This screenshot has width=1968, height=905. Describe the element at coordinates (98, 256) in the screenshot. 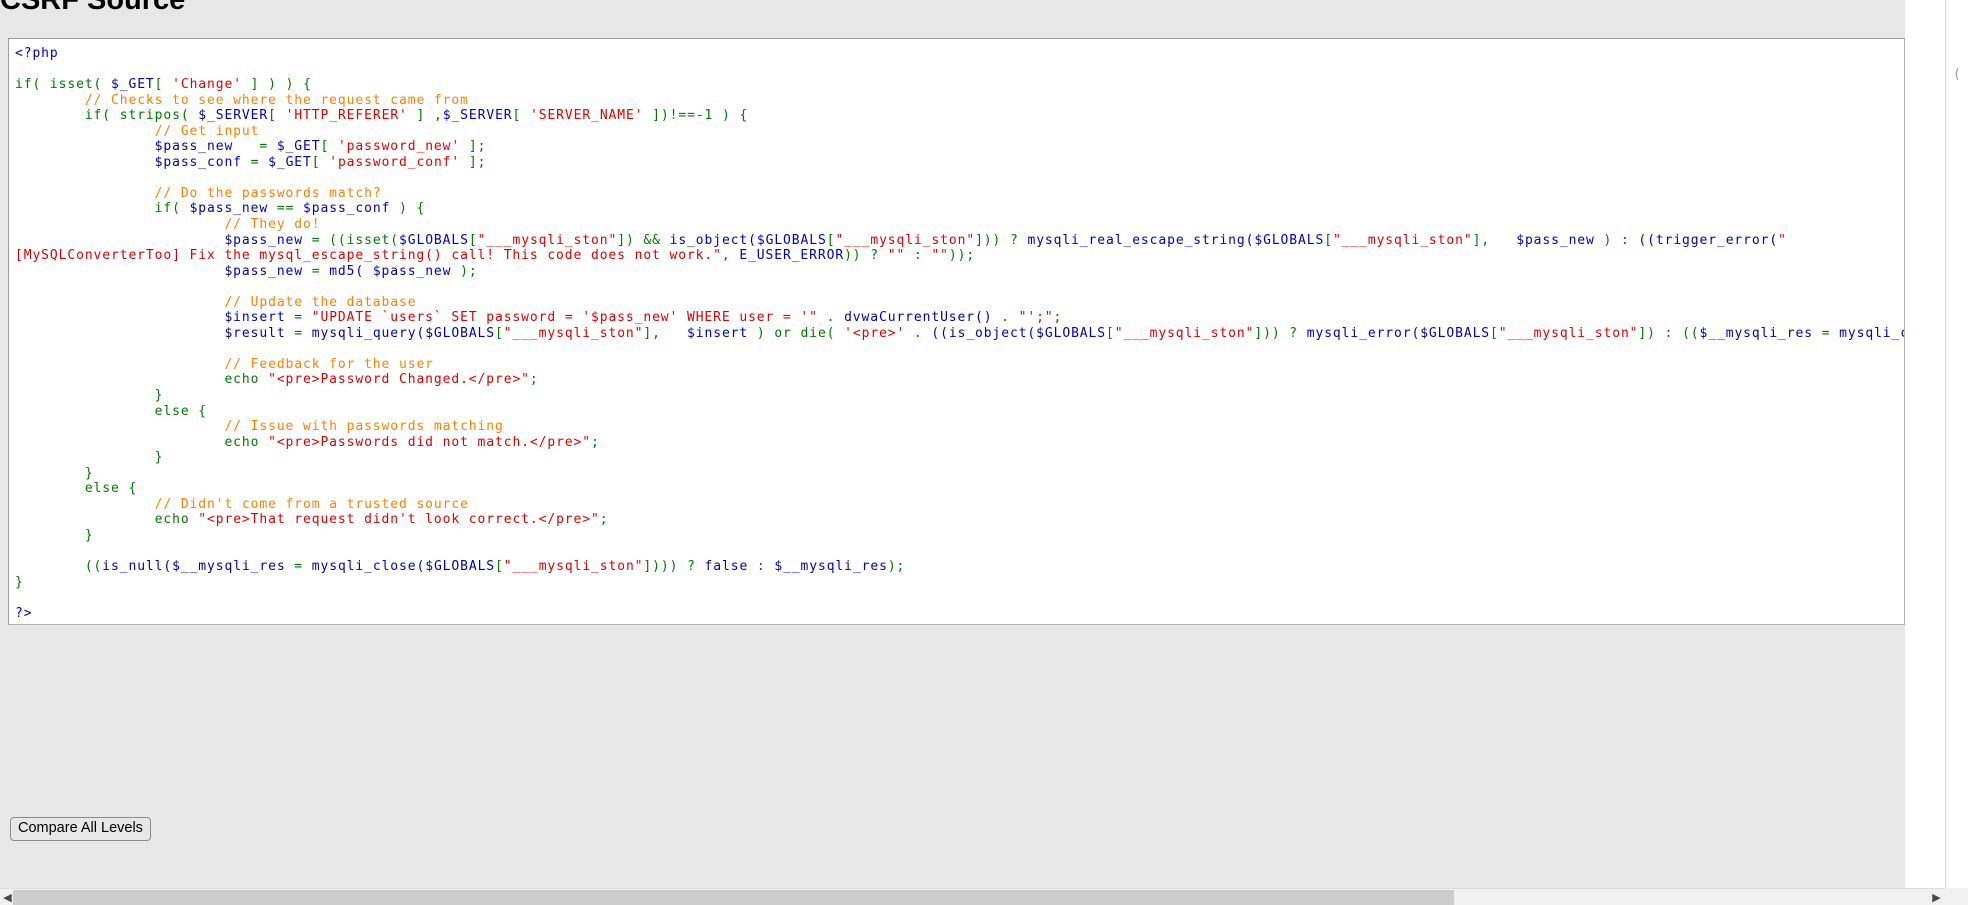

I see `code-token: [MySQLConverterToo]` at that location.